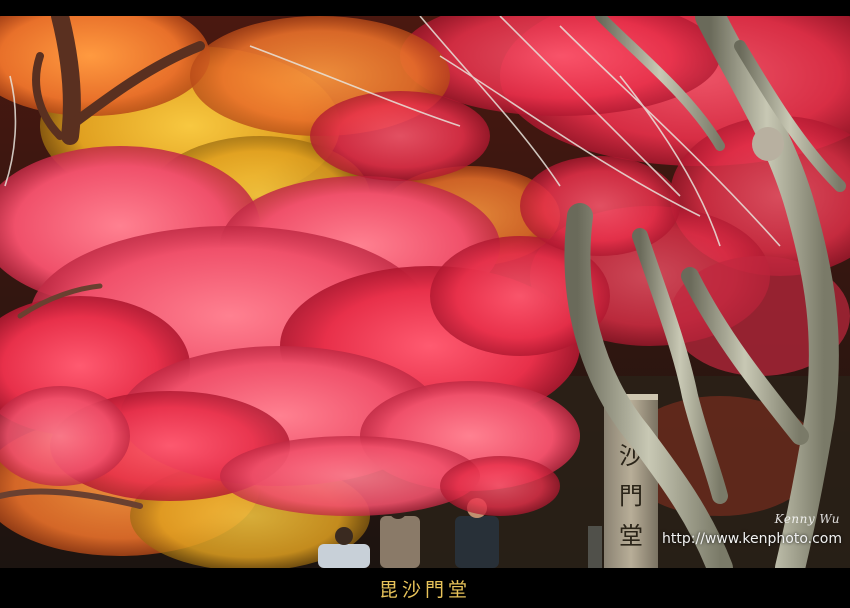  I want to click on tree-knot, so click(768, 144).